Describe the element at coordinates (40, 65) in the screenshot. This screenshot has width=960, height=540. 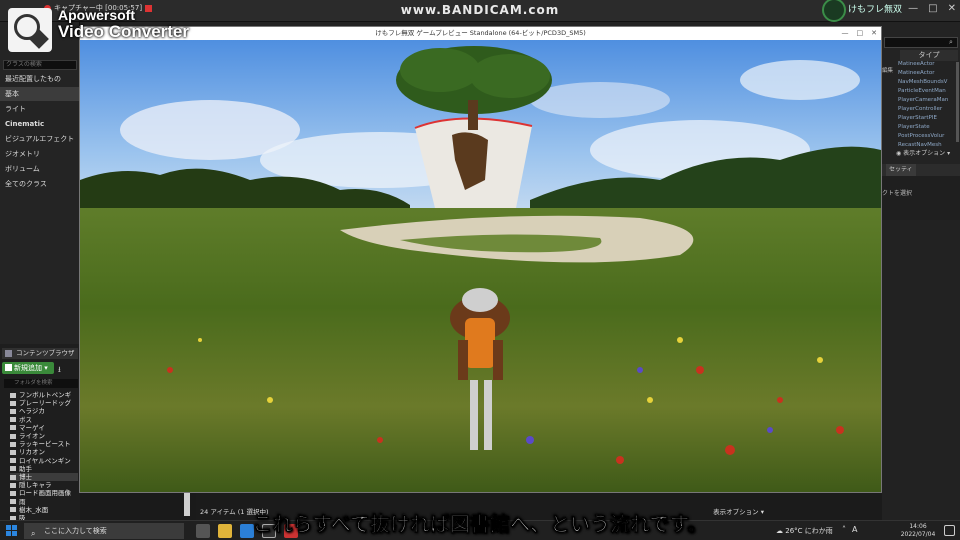
I see `class-search-input: クラスの検索` at that location.